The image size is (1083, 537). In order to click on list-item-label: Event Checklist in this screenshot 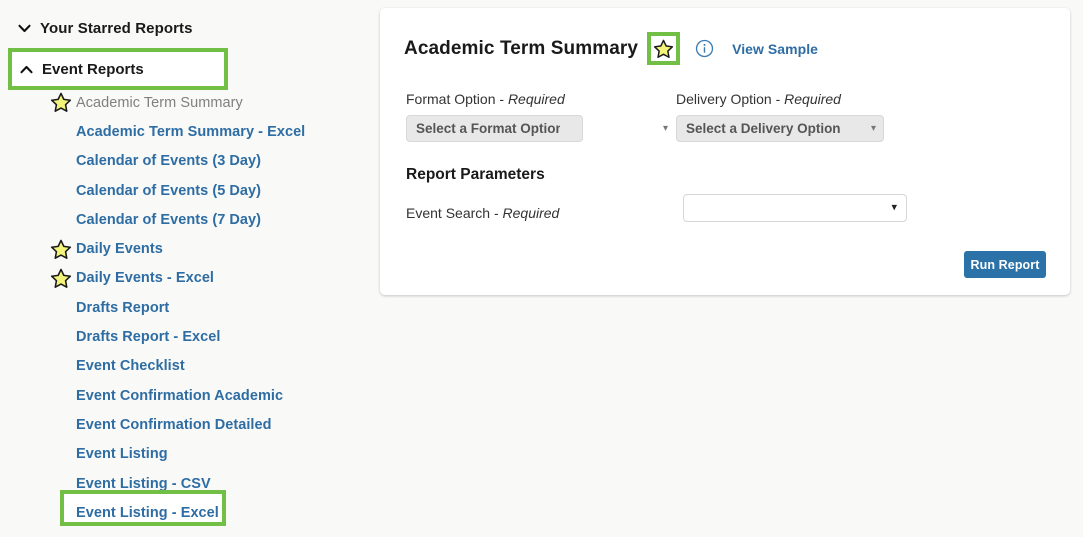, I will do `click(116, 366)`.